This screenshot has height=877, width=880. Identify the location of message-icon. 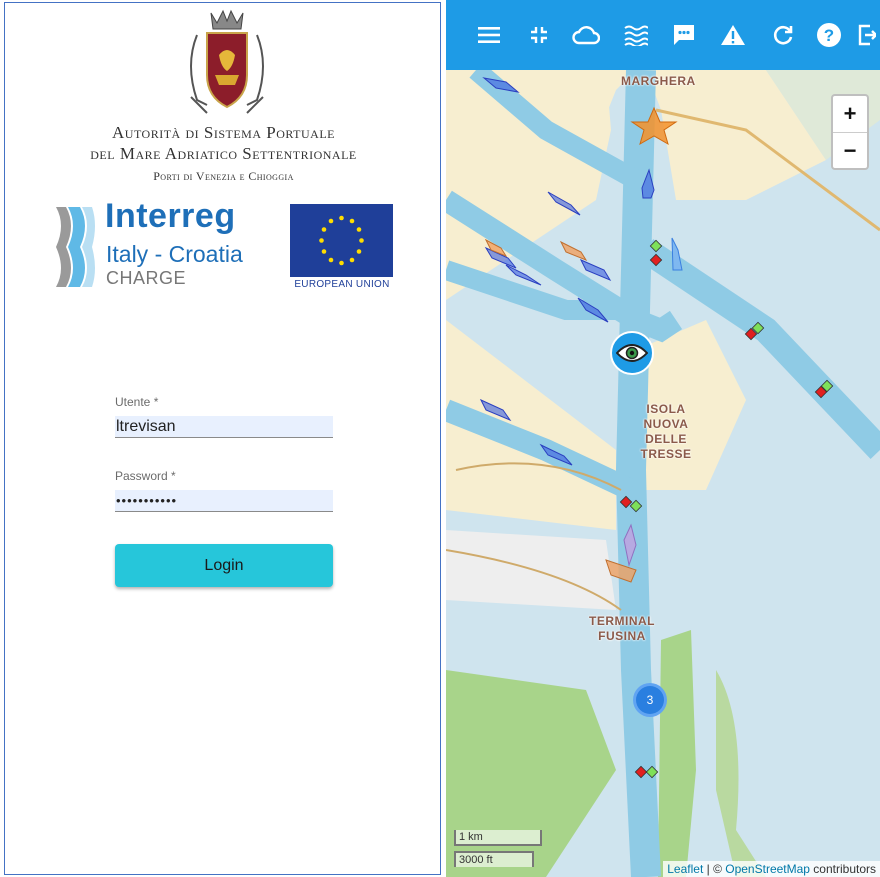
(684, 35).